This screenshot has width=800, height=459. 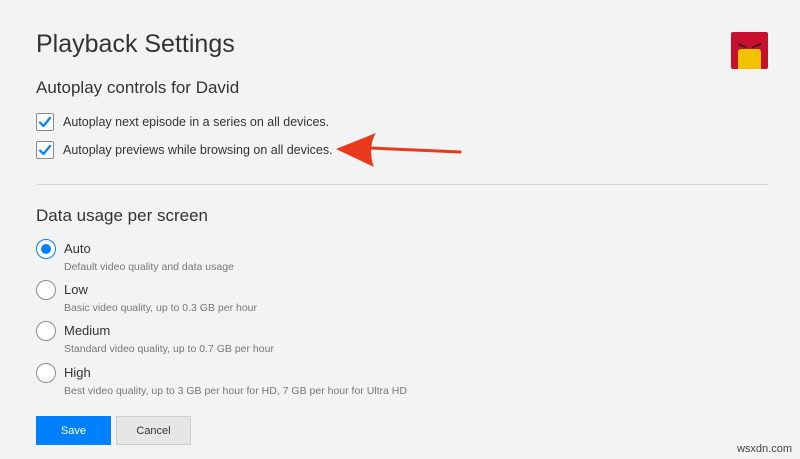 What do you see at coordinates (149, 267) in the screenshot?
I see `option-description: Default video quality and data usage` at bounding box center [149, 267].